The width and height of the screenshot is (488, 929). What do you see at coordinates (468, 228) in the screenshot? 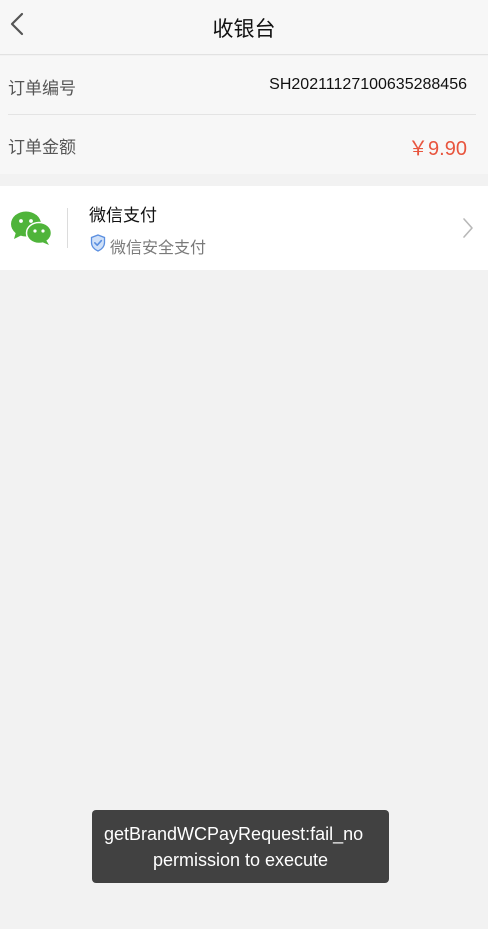
I see `chevron-right-icon` at bounding box center [468, 228].